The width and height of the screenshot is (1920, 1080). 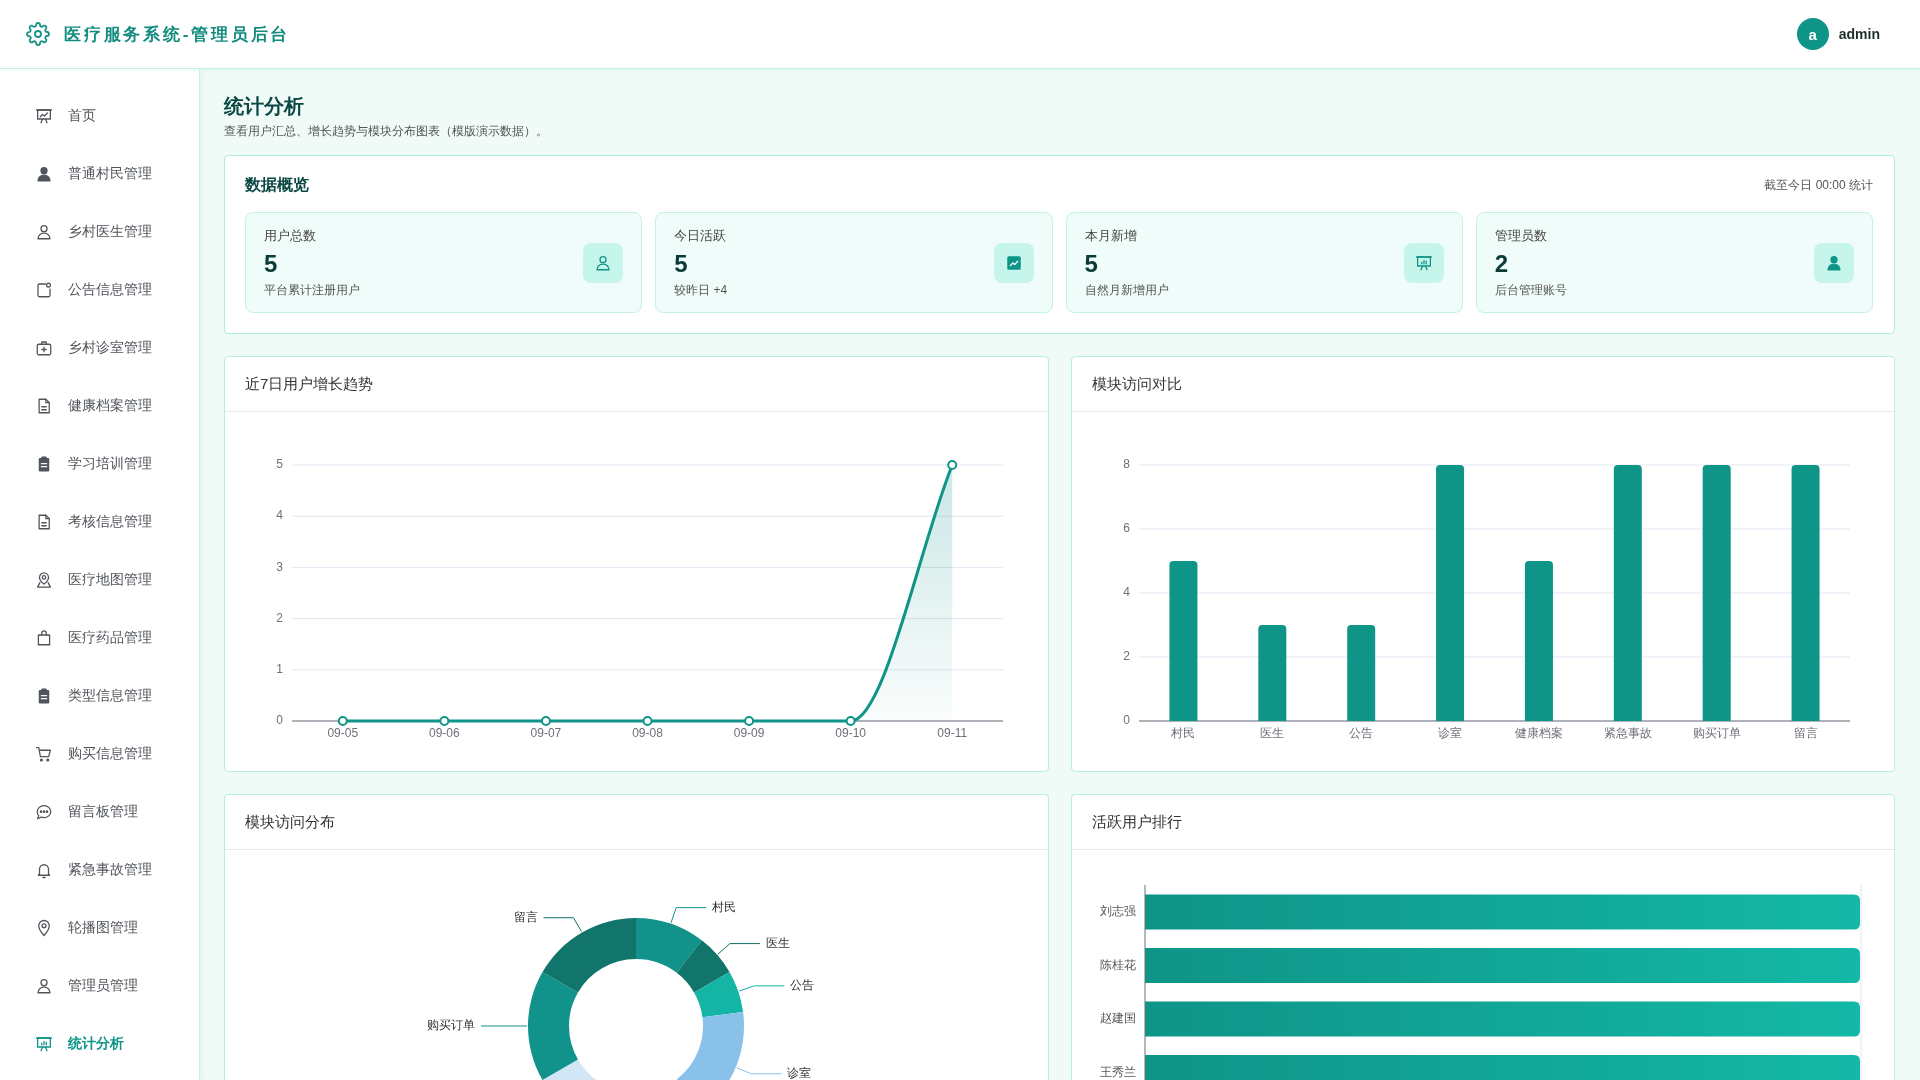 What do you see at coordinates (309, 384) in the screenshot?
I see `card-title: 近7日用户增长趋势` at bounding box center [309, 384].